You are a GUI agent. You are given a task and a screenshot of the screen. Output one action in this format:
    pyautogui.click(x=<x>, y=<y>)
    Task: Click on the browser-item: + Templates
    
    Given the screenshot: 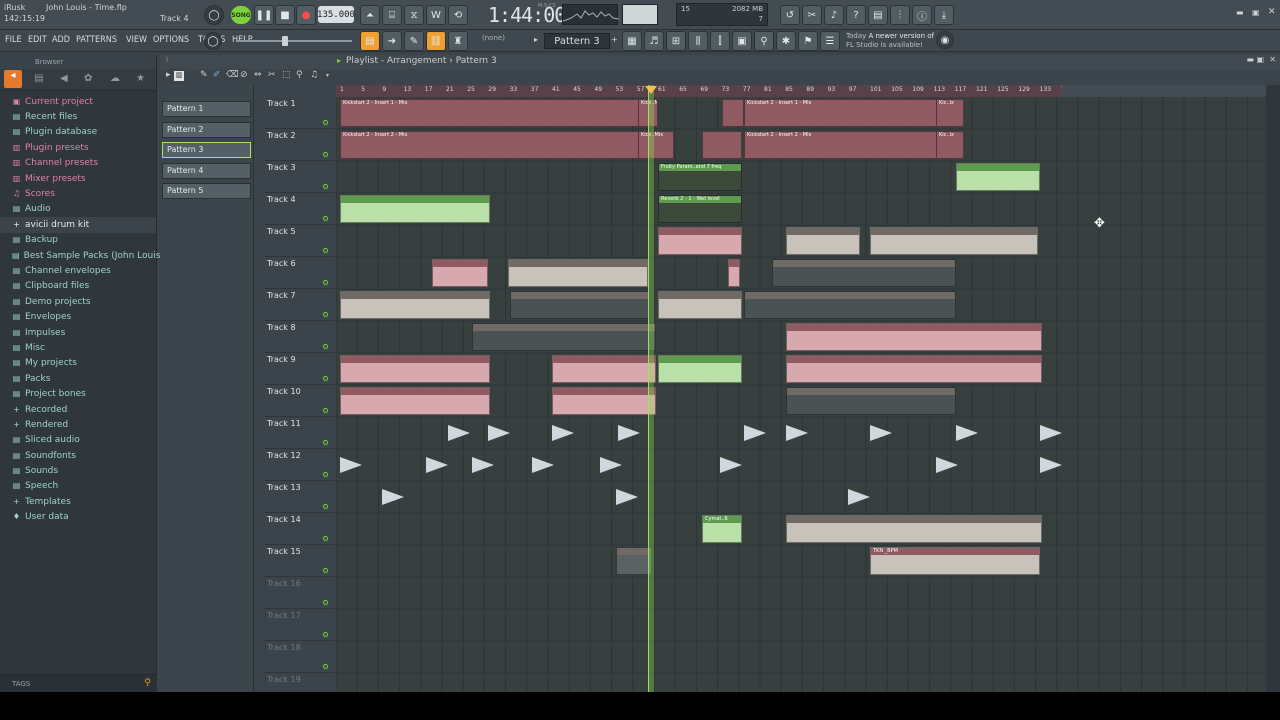 What is the action you would take?
    pyautogui.click(x=78, y=501)
    